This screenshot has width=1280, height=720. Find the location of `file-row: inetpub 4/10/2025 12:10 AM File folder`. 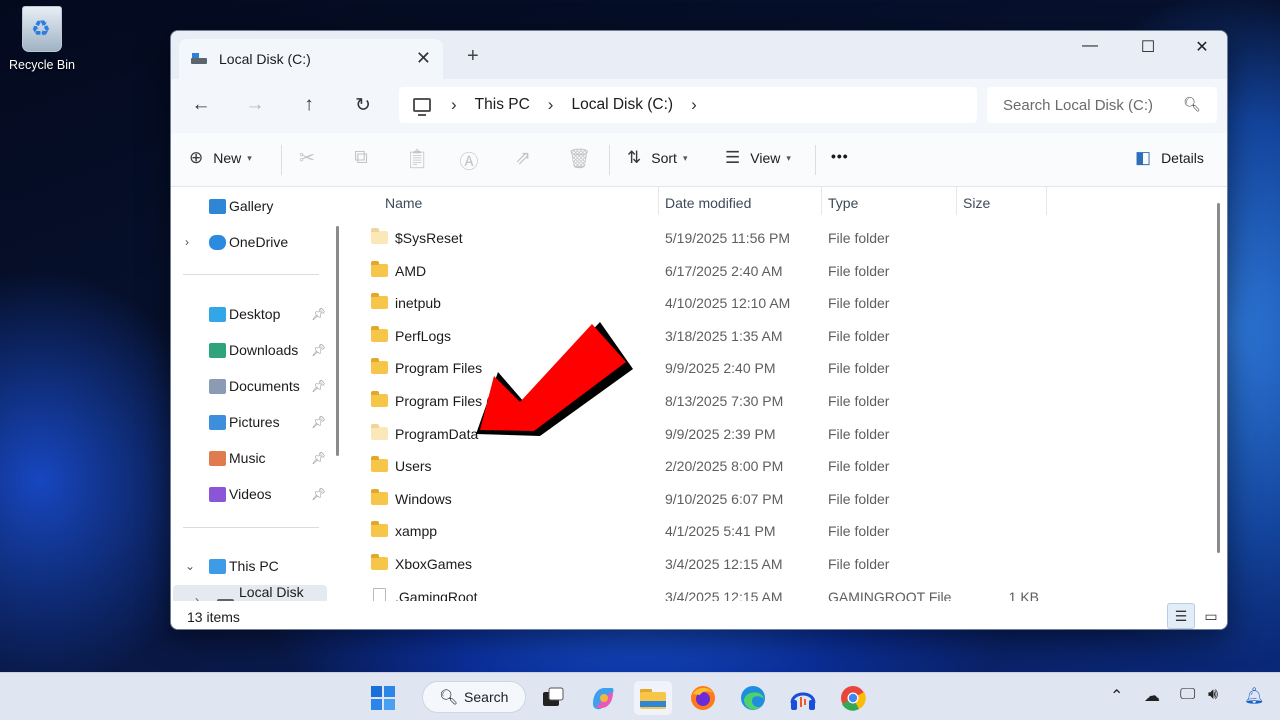

file-row: inetpub 4/10/2025 12:10 AM File folder is located at coordinates (777, 304).